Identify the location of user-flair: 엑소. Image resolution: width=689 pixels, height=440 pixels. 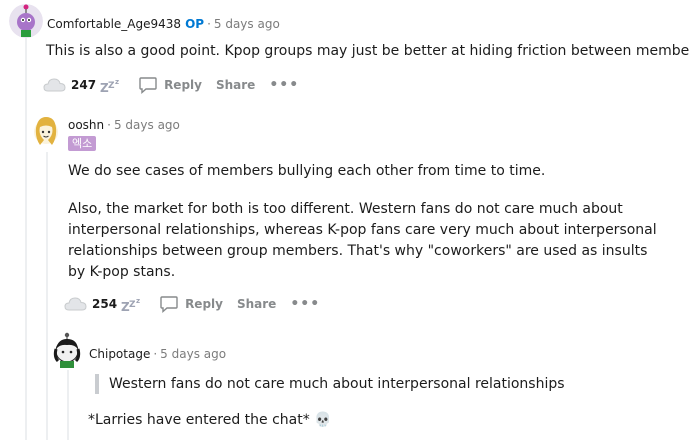
(82, 143).